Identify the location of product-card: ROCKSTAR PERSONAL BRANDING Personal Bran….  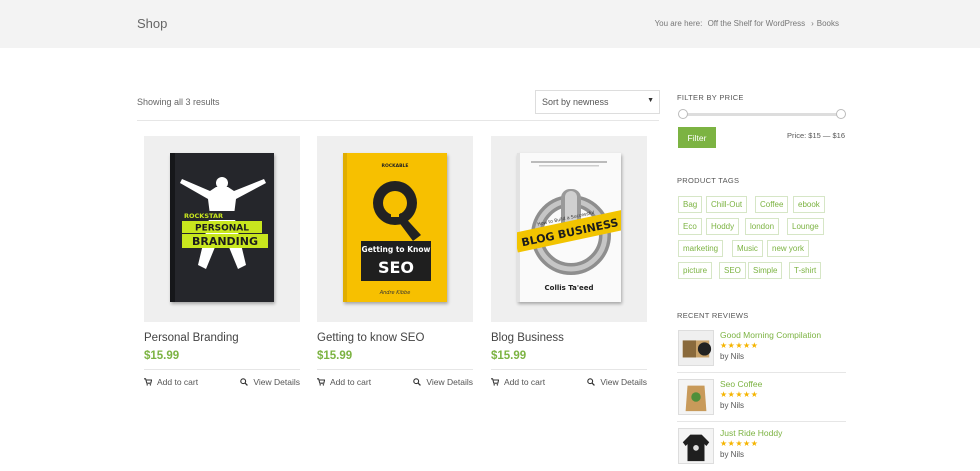
(222, 261).